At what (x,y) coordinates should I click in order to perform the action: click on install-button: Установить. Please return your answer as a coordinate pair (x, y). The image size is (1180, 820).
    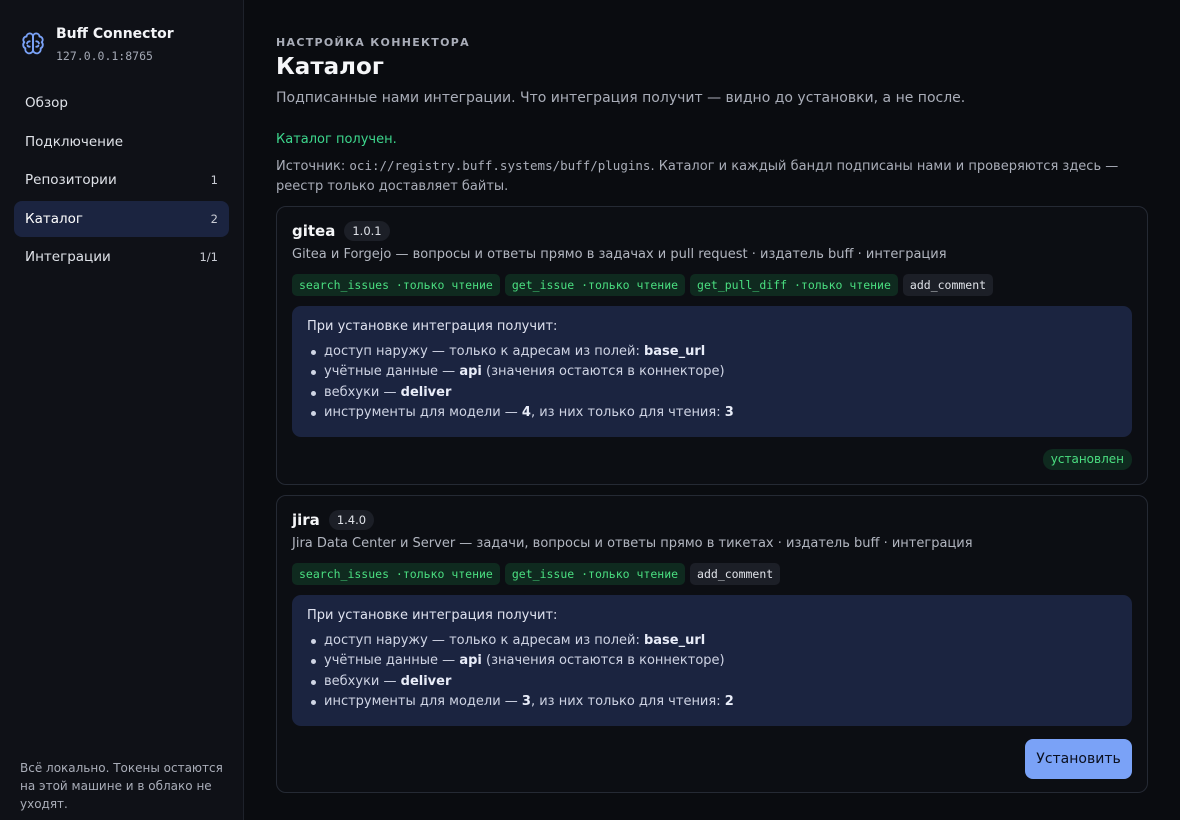
    Looking at the image, I should click on (1078, 759).